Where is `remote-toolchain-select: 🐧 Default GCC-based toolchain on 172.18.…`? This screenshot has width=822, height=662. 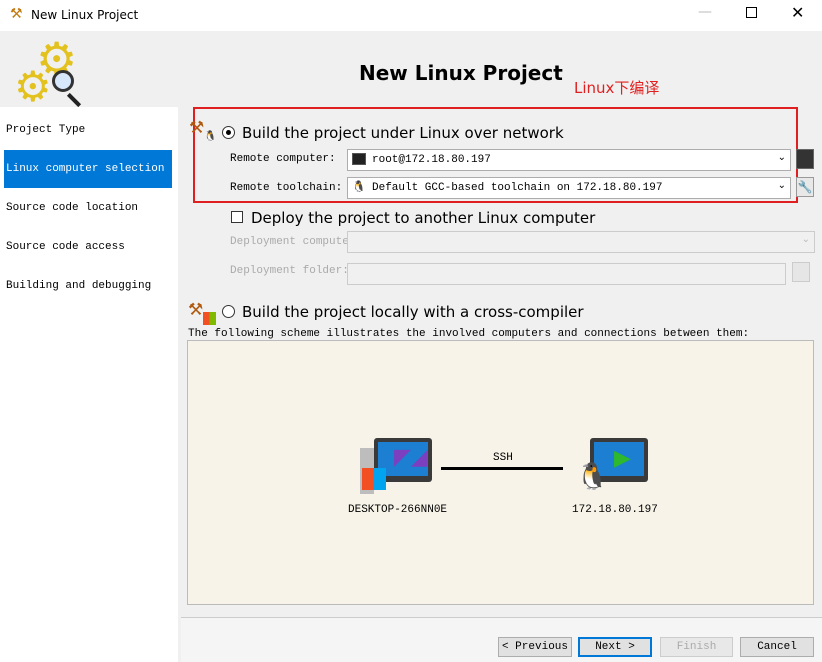 remote-toolchain-select: 🐧 Default GCC-based toolchain on 172.18.… is located at coordinates (569, 188).